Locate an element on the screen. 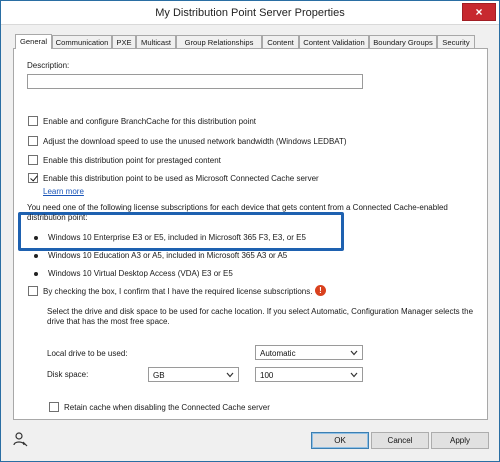 The width and height of the screenshot is (500, 462). tab-communication: Communication is located at coordinates (82, 42).